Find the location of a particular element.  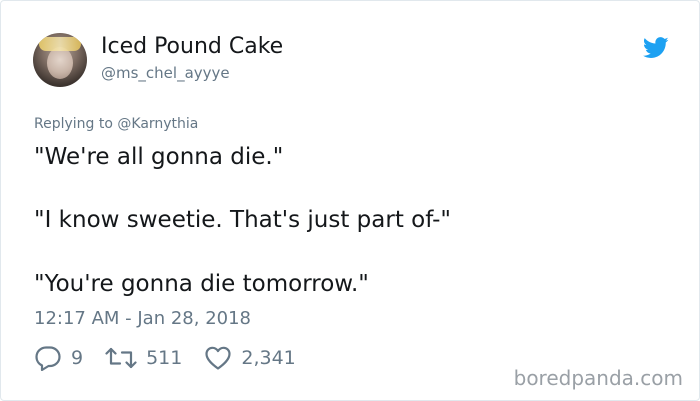

author-name: Iced Pound Cake is located at coordinates (192, 46).